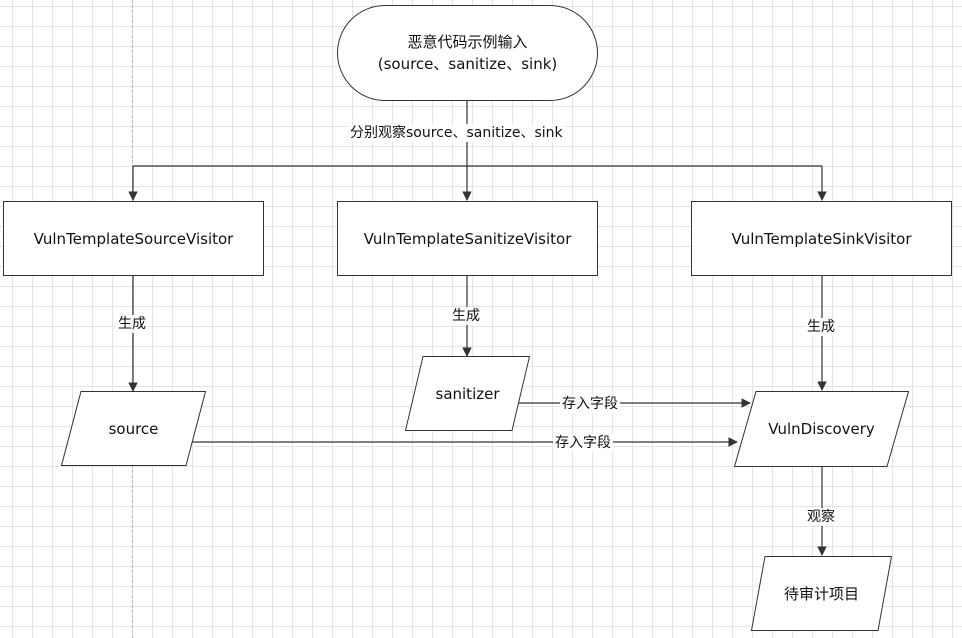  I want to click on sanitize-visitor-label: VulnTemplateSanitizeVisitor, so click(467, 238).